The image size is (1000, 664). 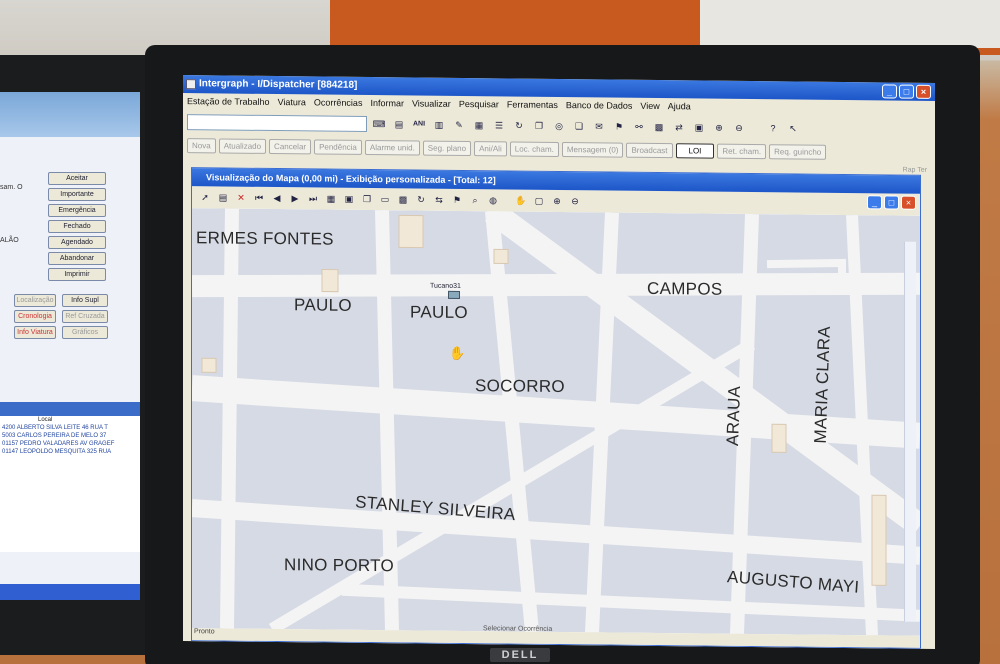 I want to click on layers-icon: ▣, so click(x=699, y=127).